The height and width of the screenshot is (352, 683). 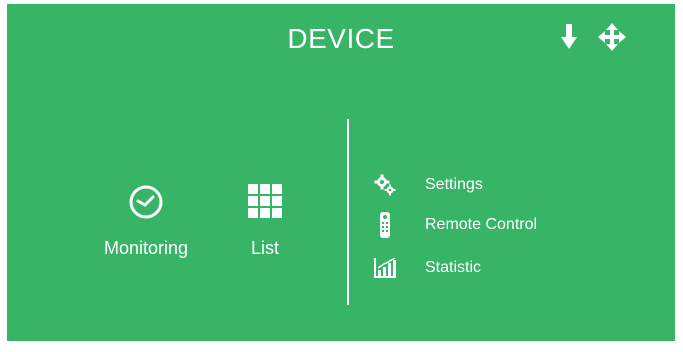 I want to click on menu-item-remote-control: Remote Control, so click(x=455, y=225).